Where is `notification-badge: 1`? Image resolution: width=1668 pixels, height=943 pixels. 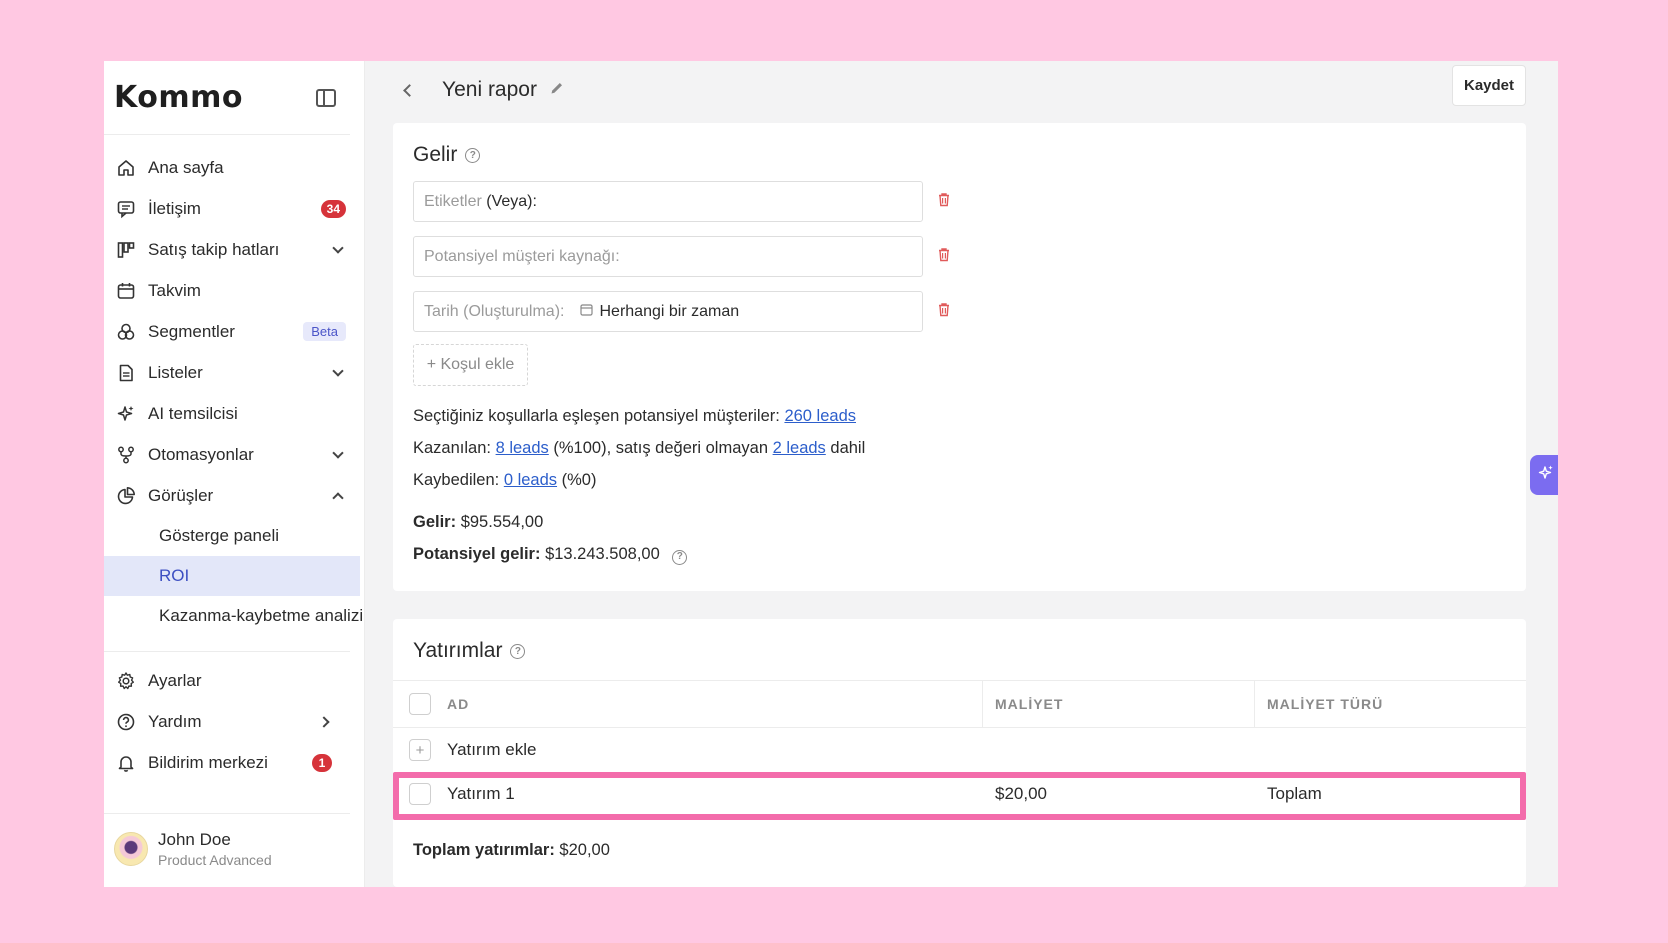
notification-badge: 1 is located at coordinates (322, 762).